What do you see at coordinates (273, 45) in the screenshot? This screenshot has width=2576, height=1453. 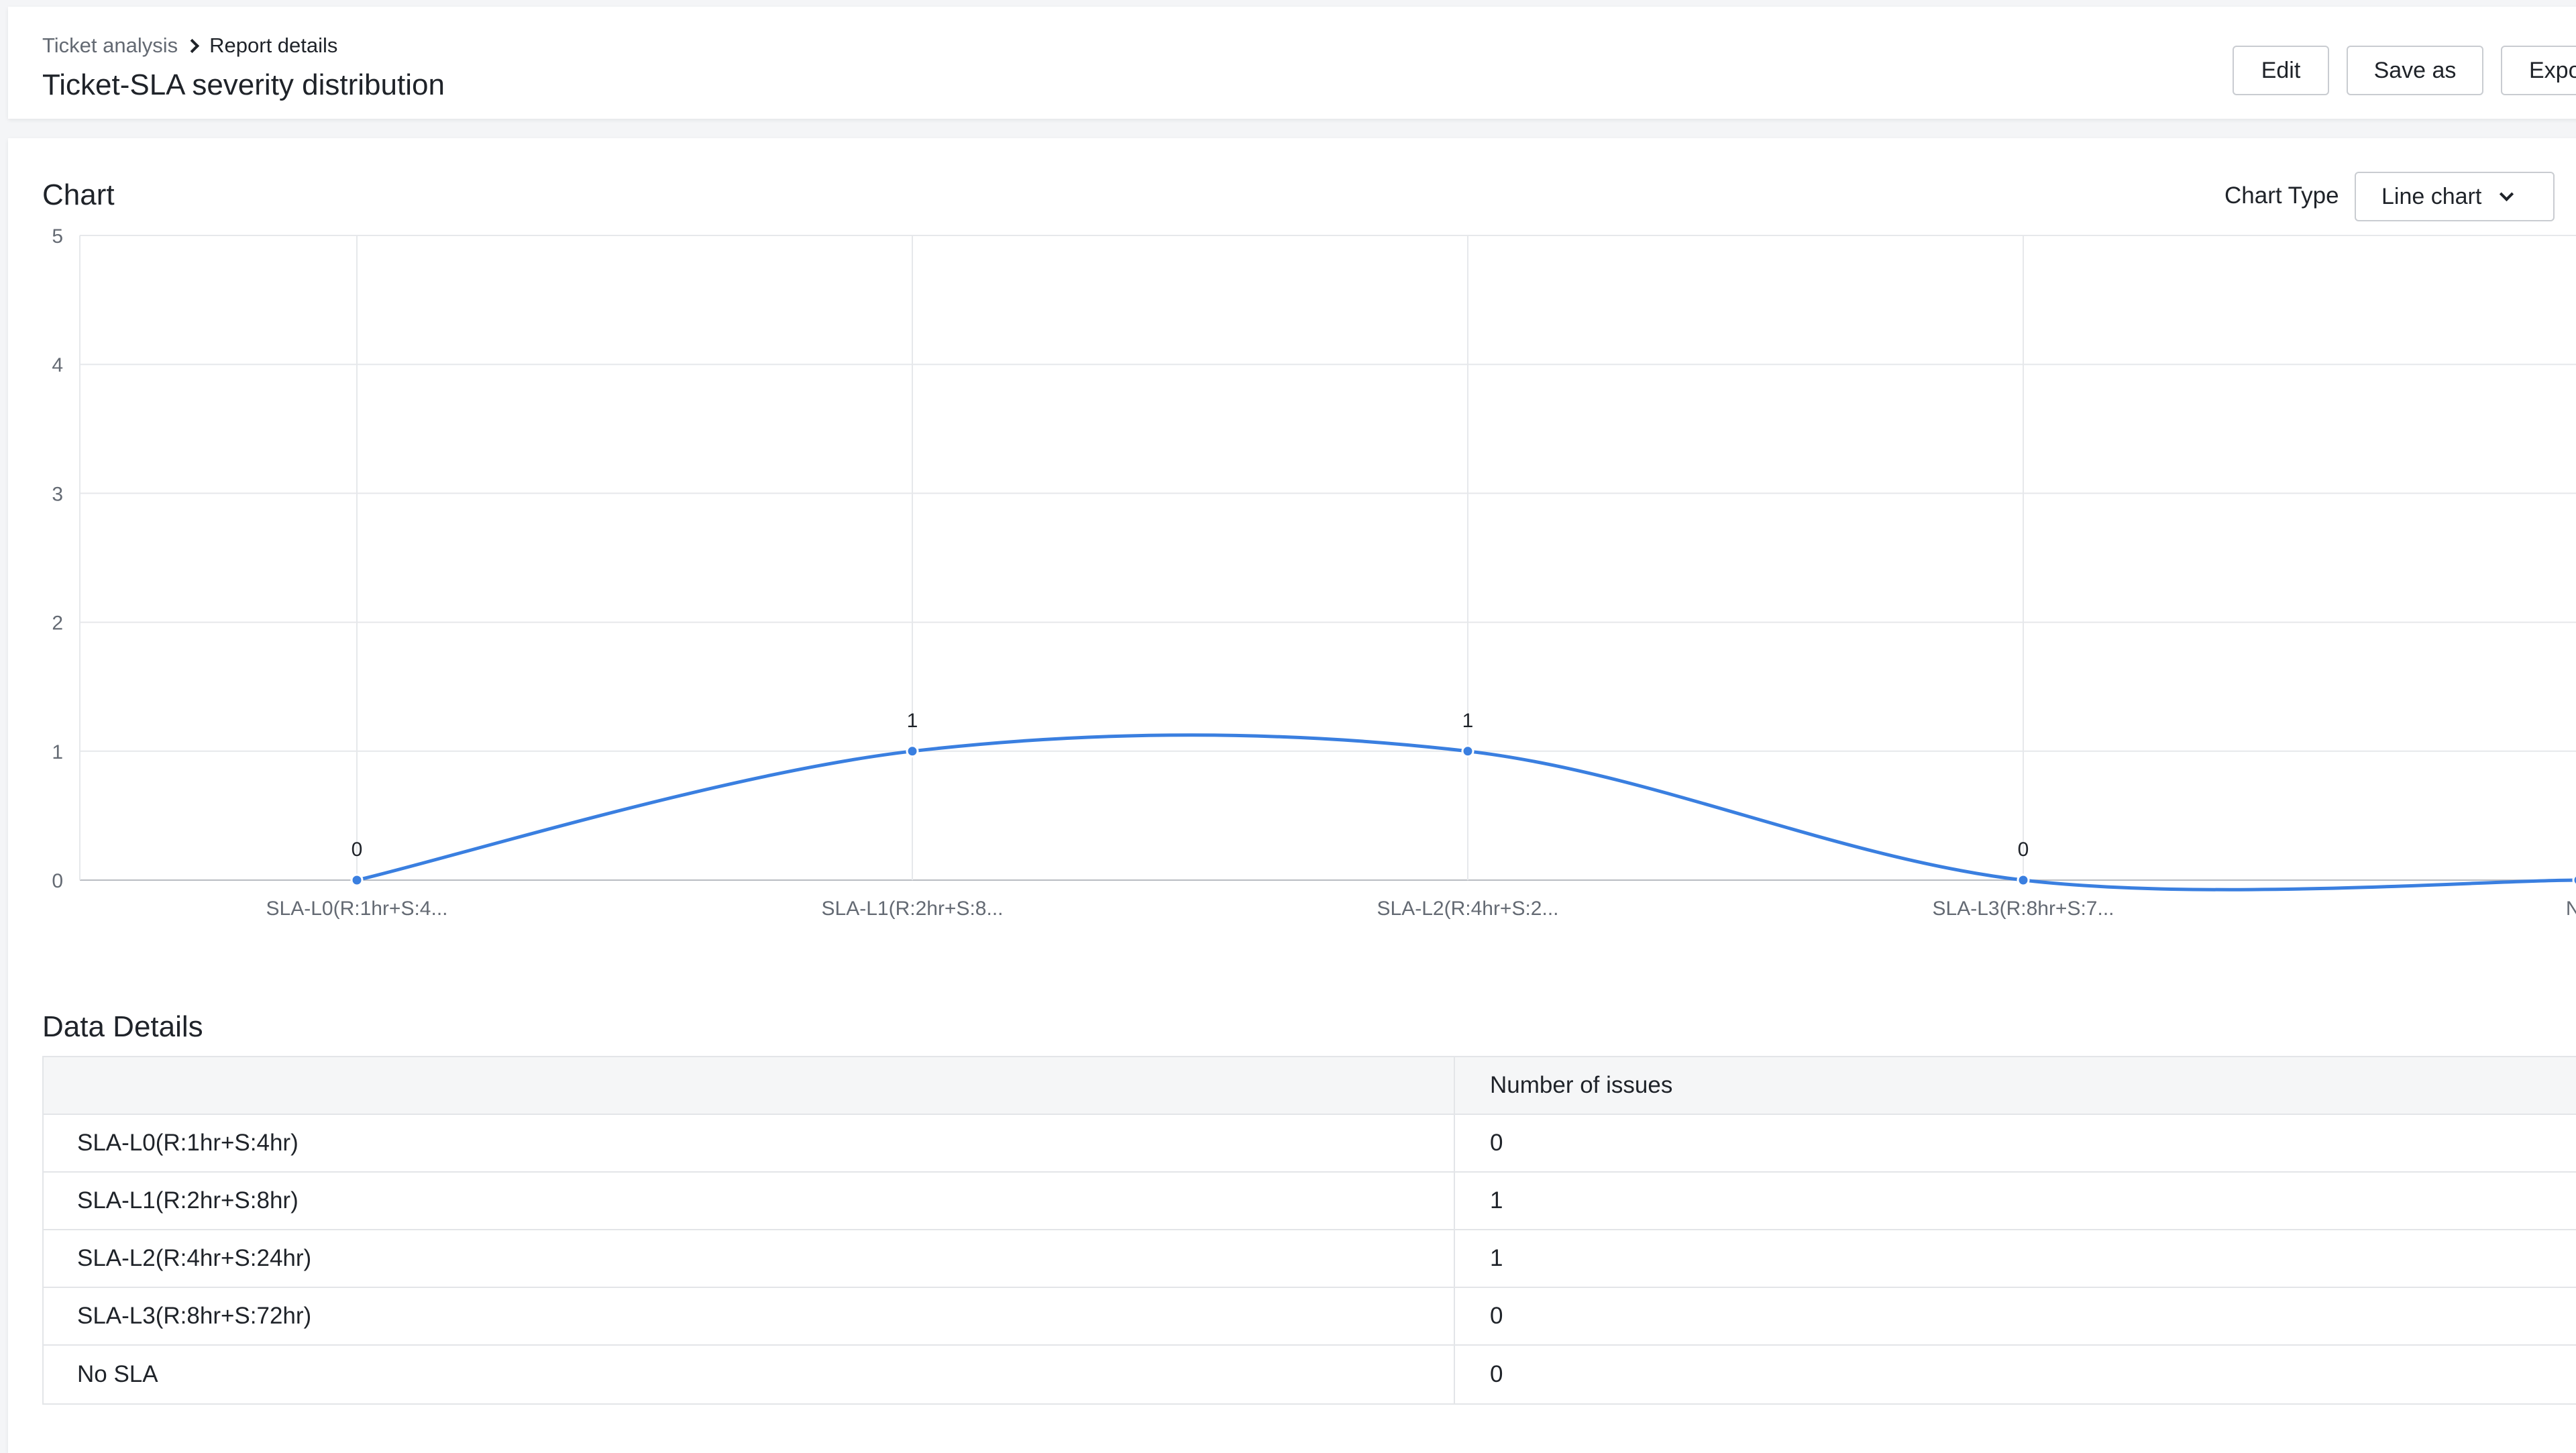 I see `breadcrumb-report-details: Report details` at bounding box center [273, 45].